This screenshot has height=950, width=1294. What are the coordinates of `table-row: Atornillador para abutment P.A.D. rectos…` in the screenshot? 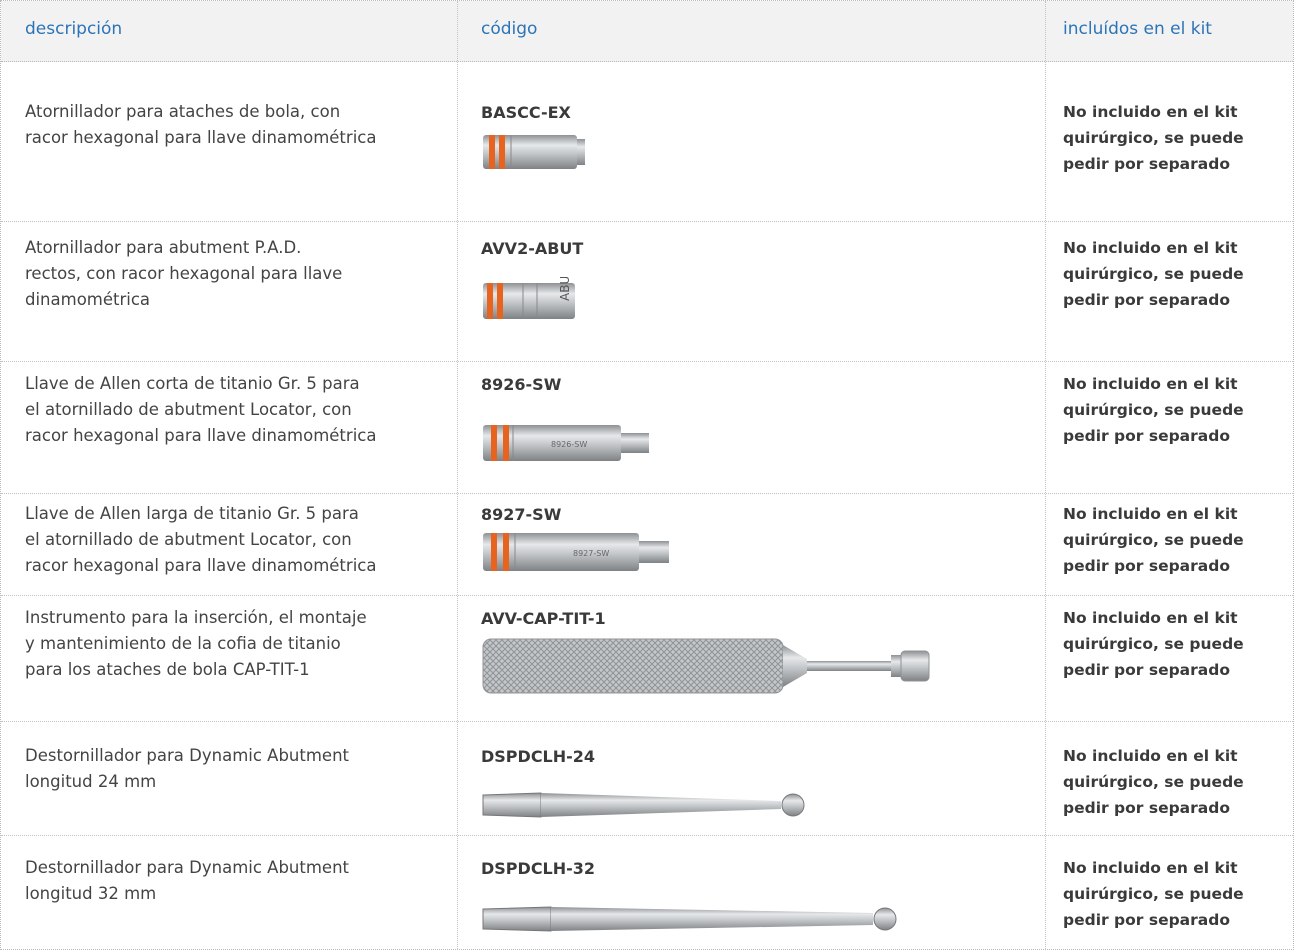 It's located at (647, 291).